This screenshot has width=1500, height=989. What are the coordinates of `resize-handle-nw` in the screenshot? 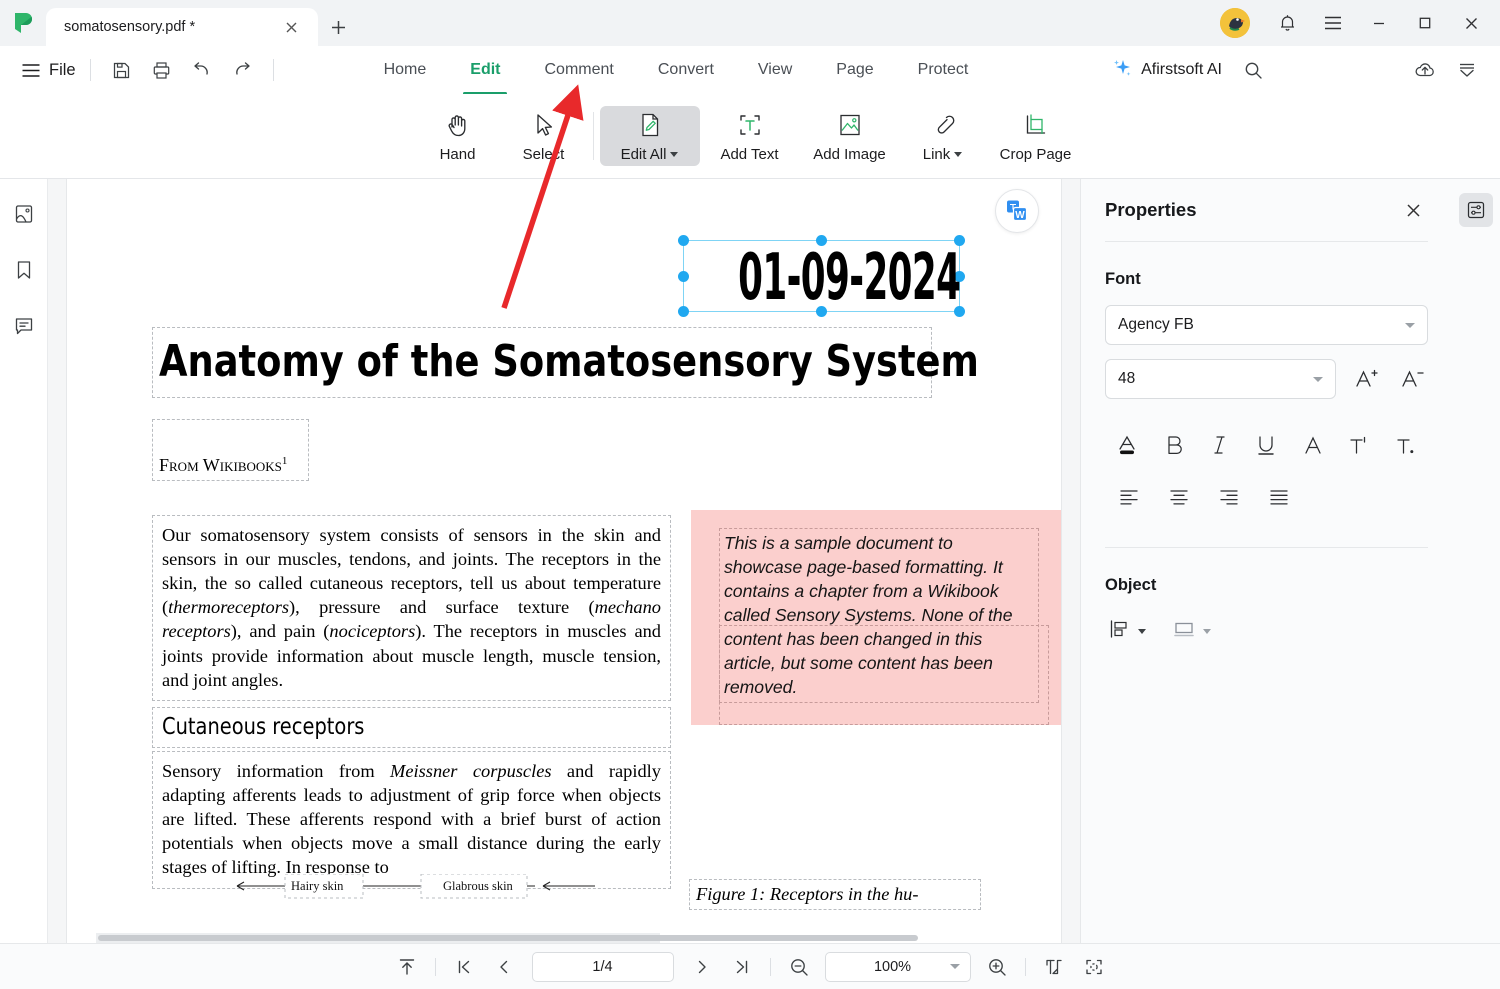 It's located at (683, 240).